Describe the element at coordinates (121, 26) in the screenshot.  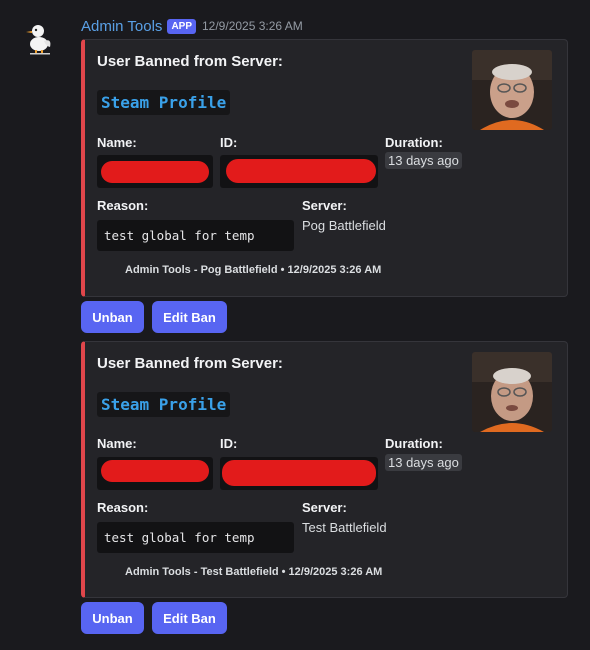
I see `author-name: Admin Tools` at that location.